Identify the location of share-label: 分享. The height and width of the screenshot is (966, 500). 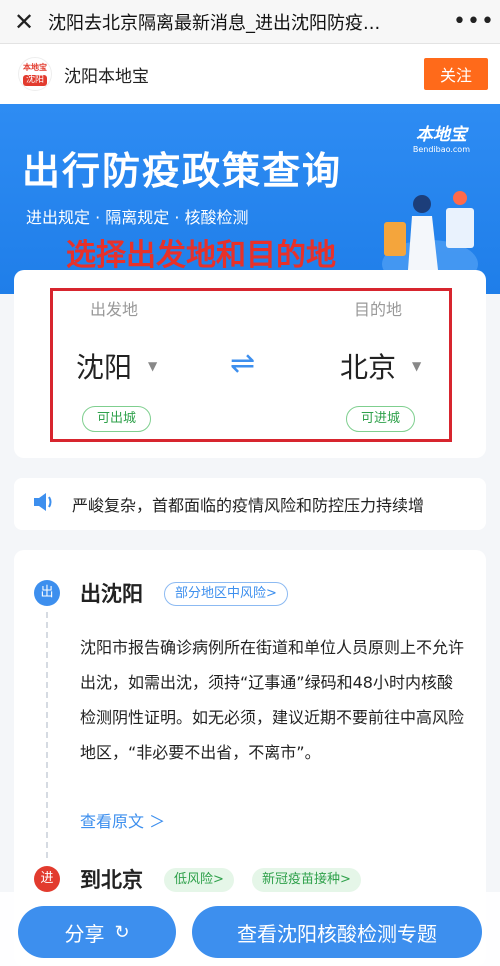
(84, 934).